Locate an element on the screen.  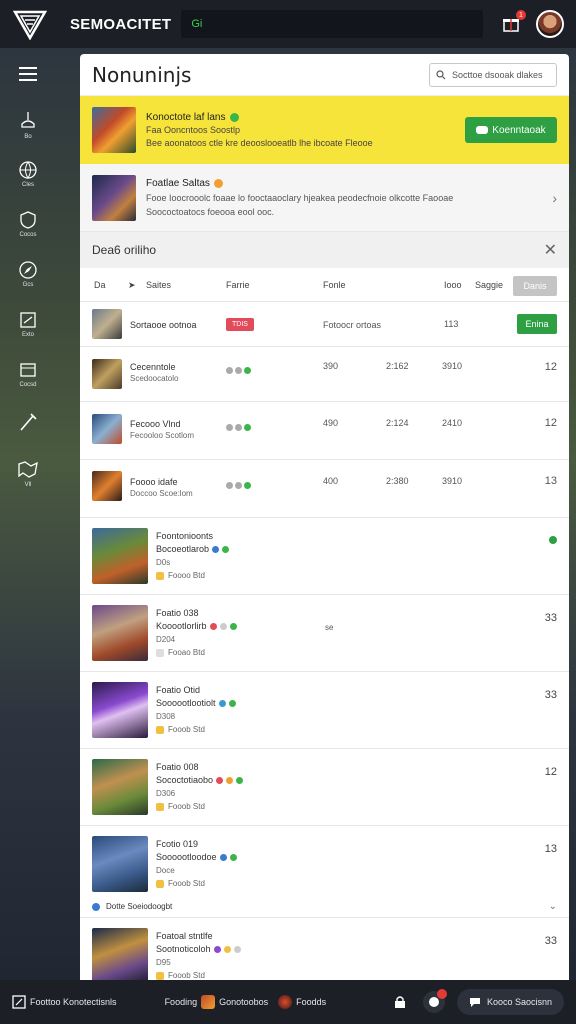
row-name: Fecooo Vlnd Fecooloo Scotlom is located at coordinates (162, 429).